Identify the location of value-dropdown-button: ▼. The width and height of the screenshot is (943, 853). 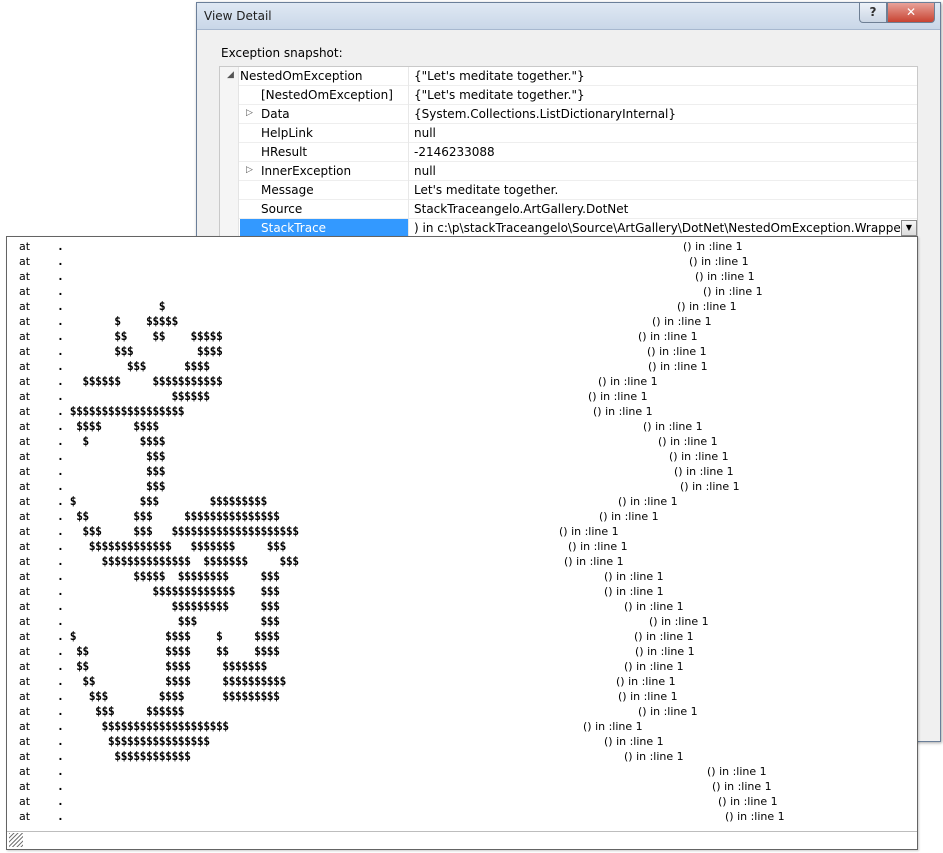
(909, 228).